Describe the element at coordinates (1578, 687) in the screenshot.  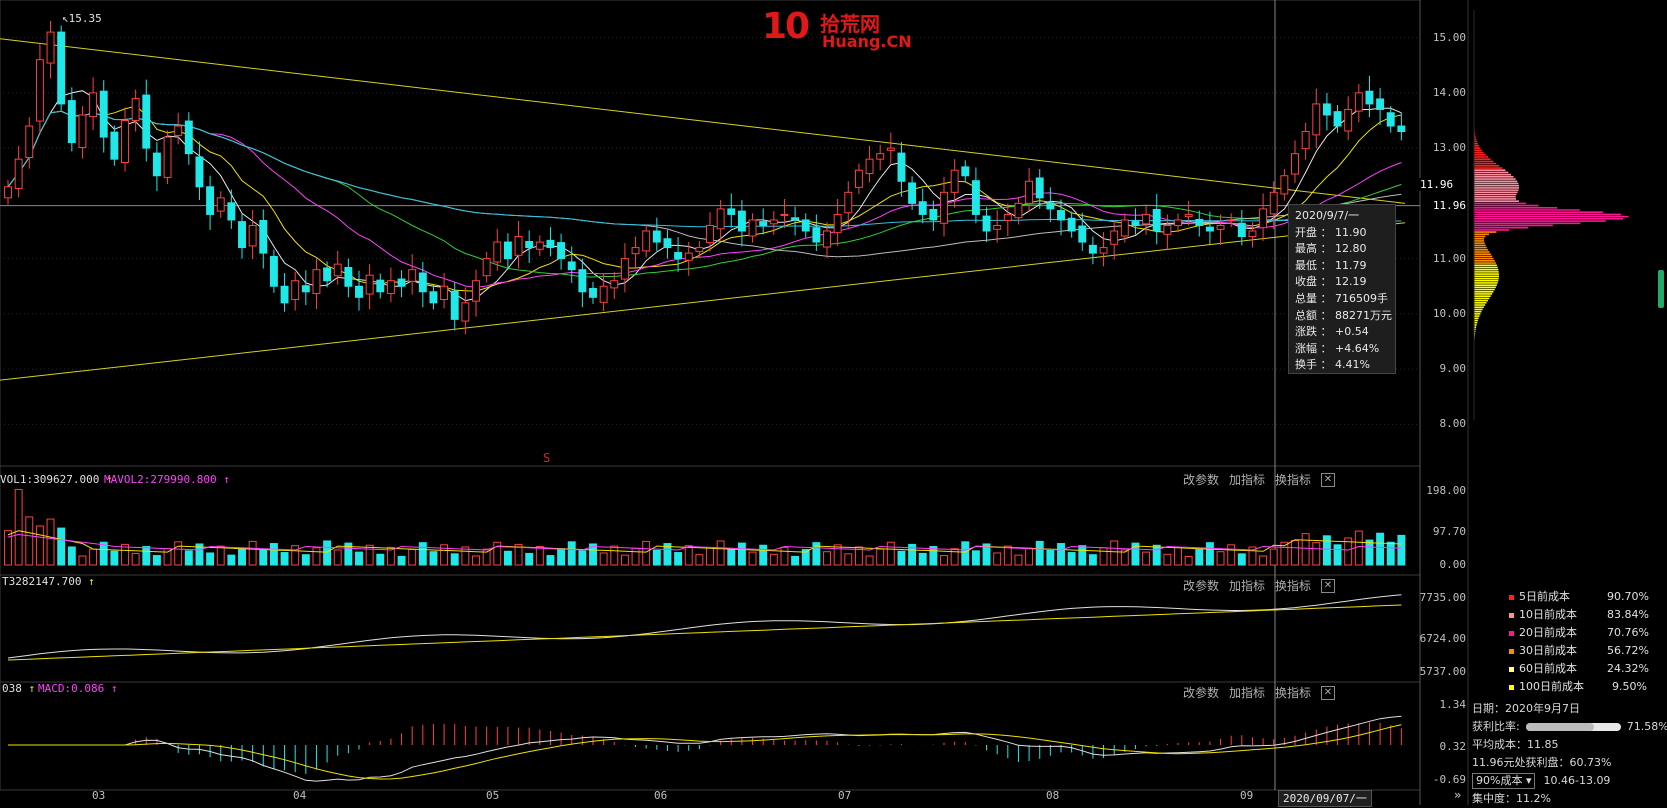
I see `cost-legend-item: 100日前成本 9.50%` at that location.